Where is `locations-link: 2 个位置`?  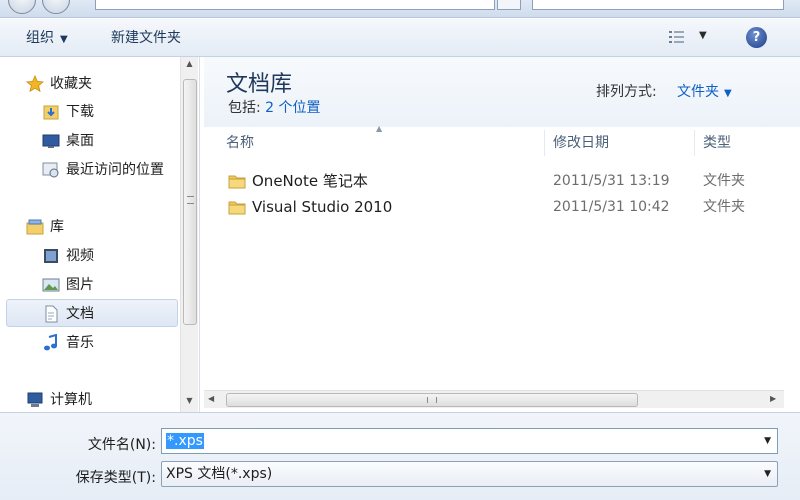
locations-link: 2 个位置 is located at coordinates (292, 108).